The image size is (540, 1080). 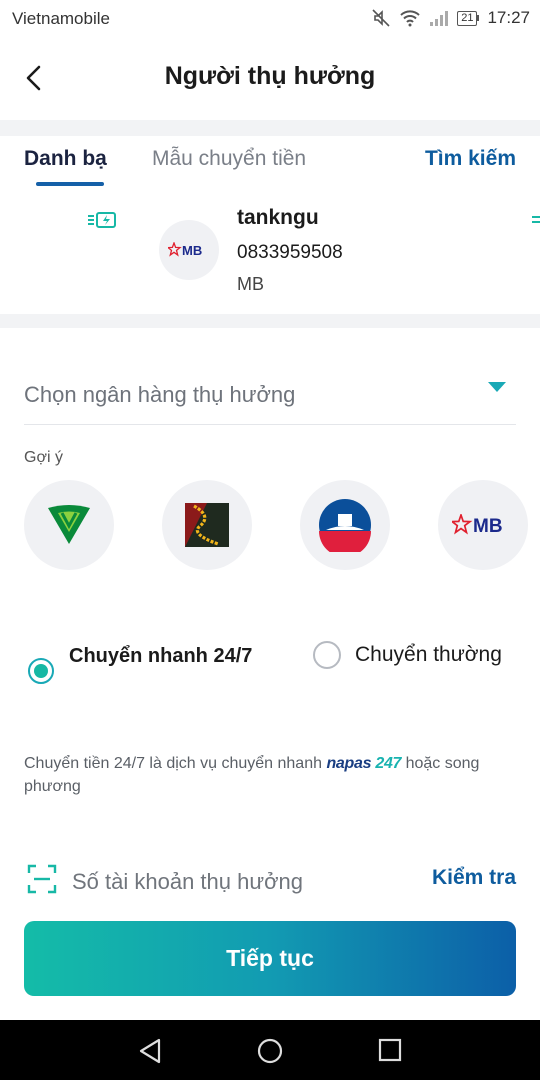 I want to click on active-tab-indicator, so click(x=70, y=184).